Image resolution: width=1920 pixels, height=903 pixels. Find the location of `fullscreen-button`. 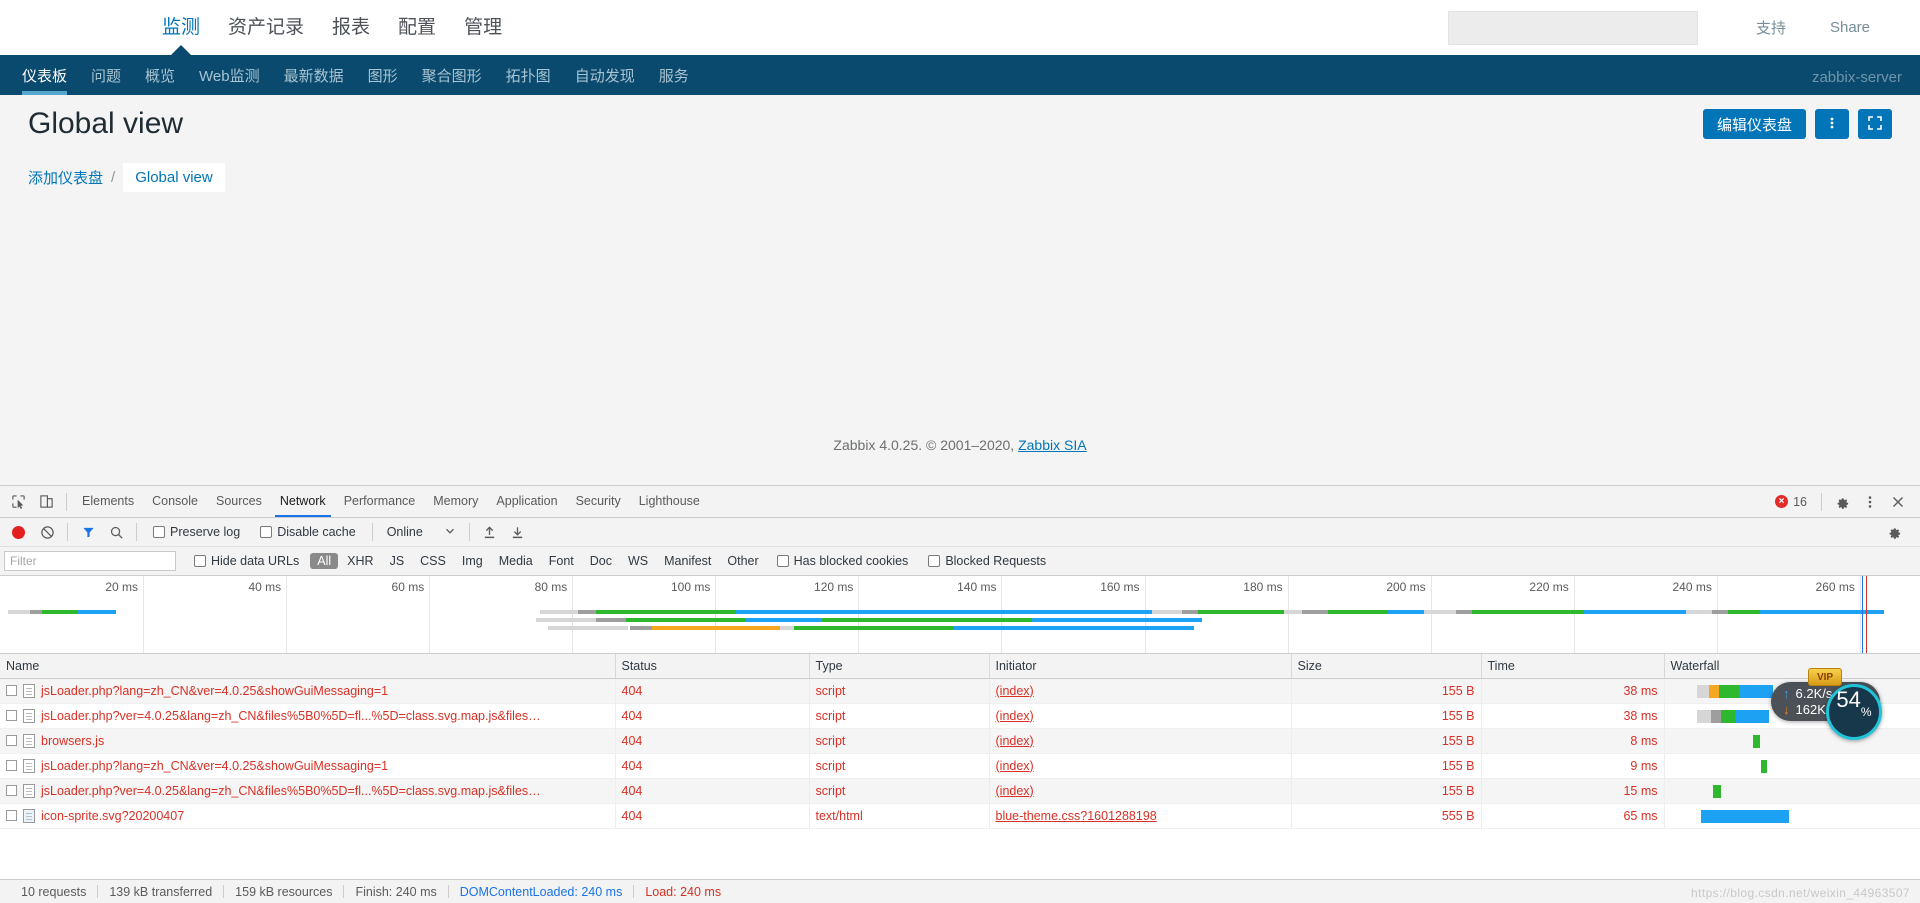

fullscreen-button is located at coordinates (1875, 124).